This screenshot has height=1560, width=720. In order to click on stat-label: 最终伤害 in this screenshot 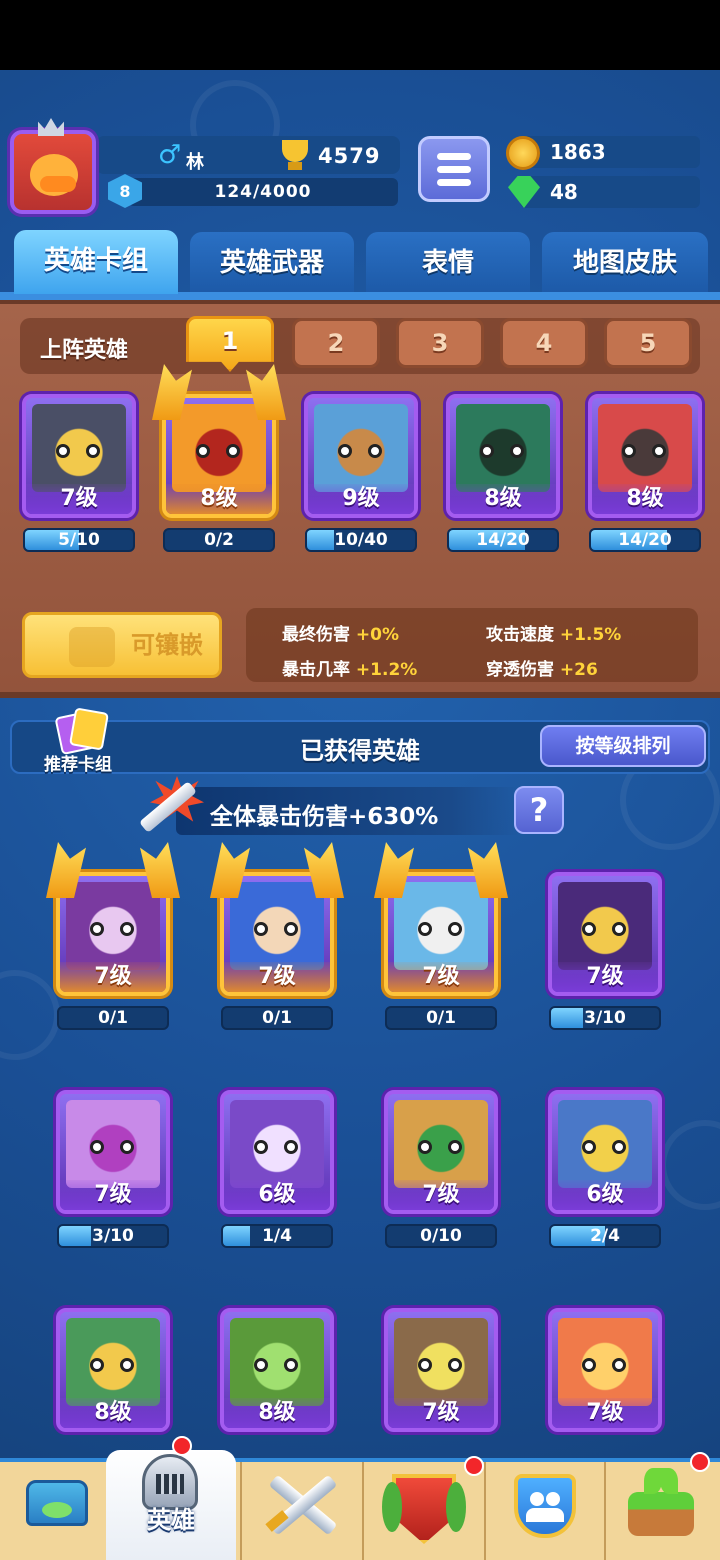, I will do `click(316, 635)`.